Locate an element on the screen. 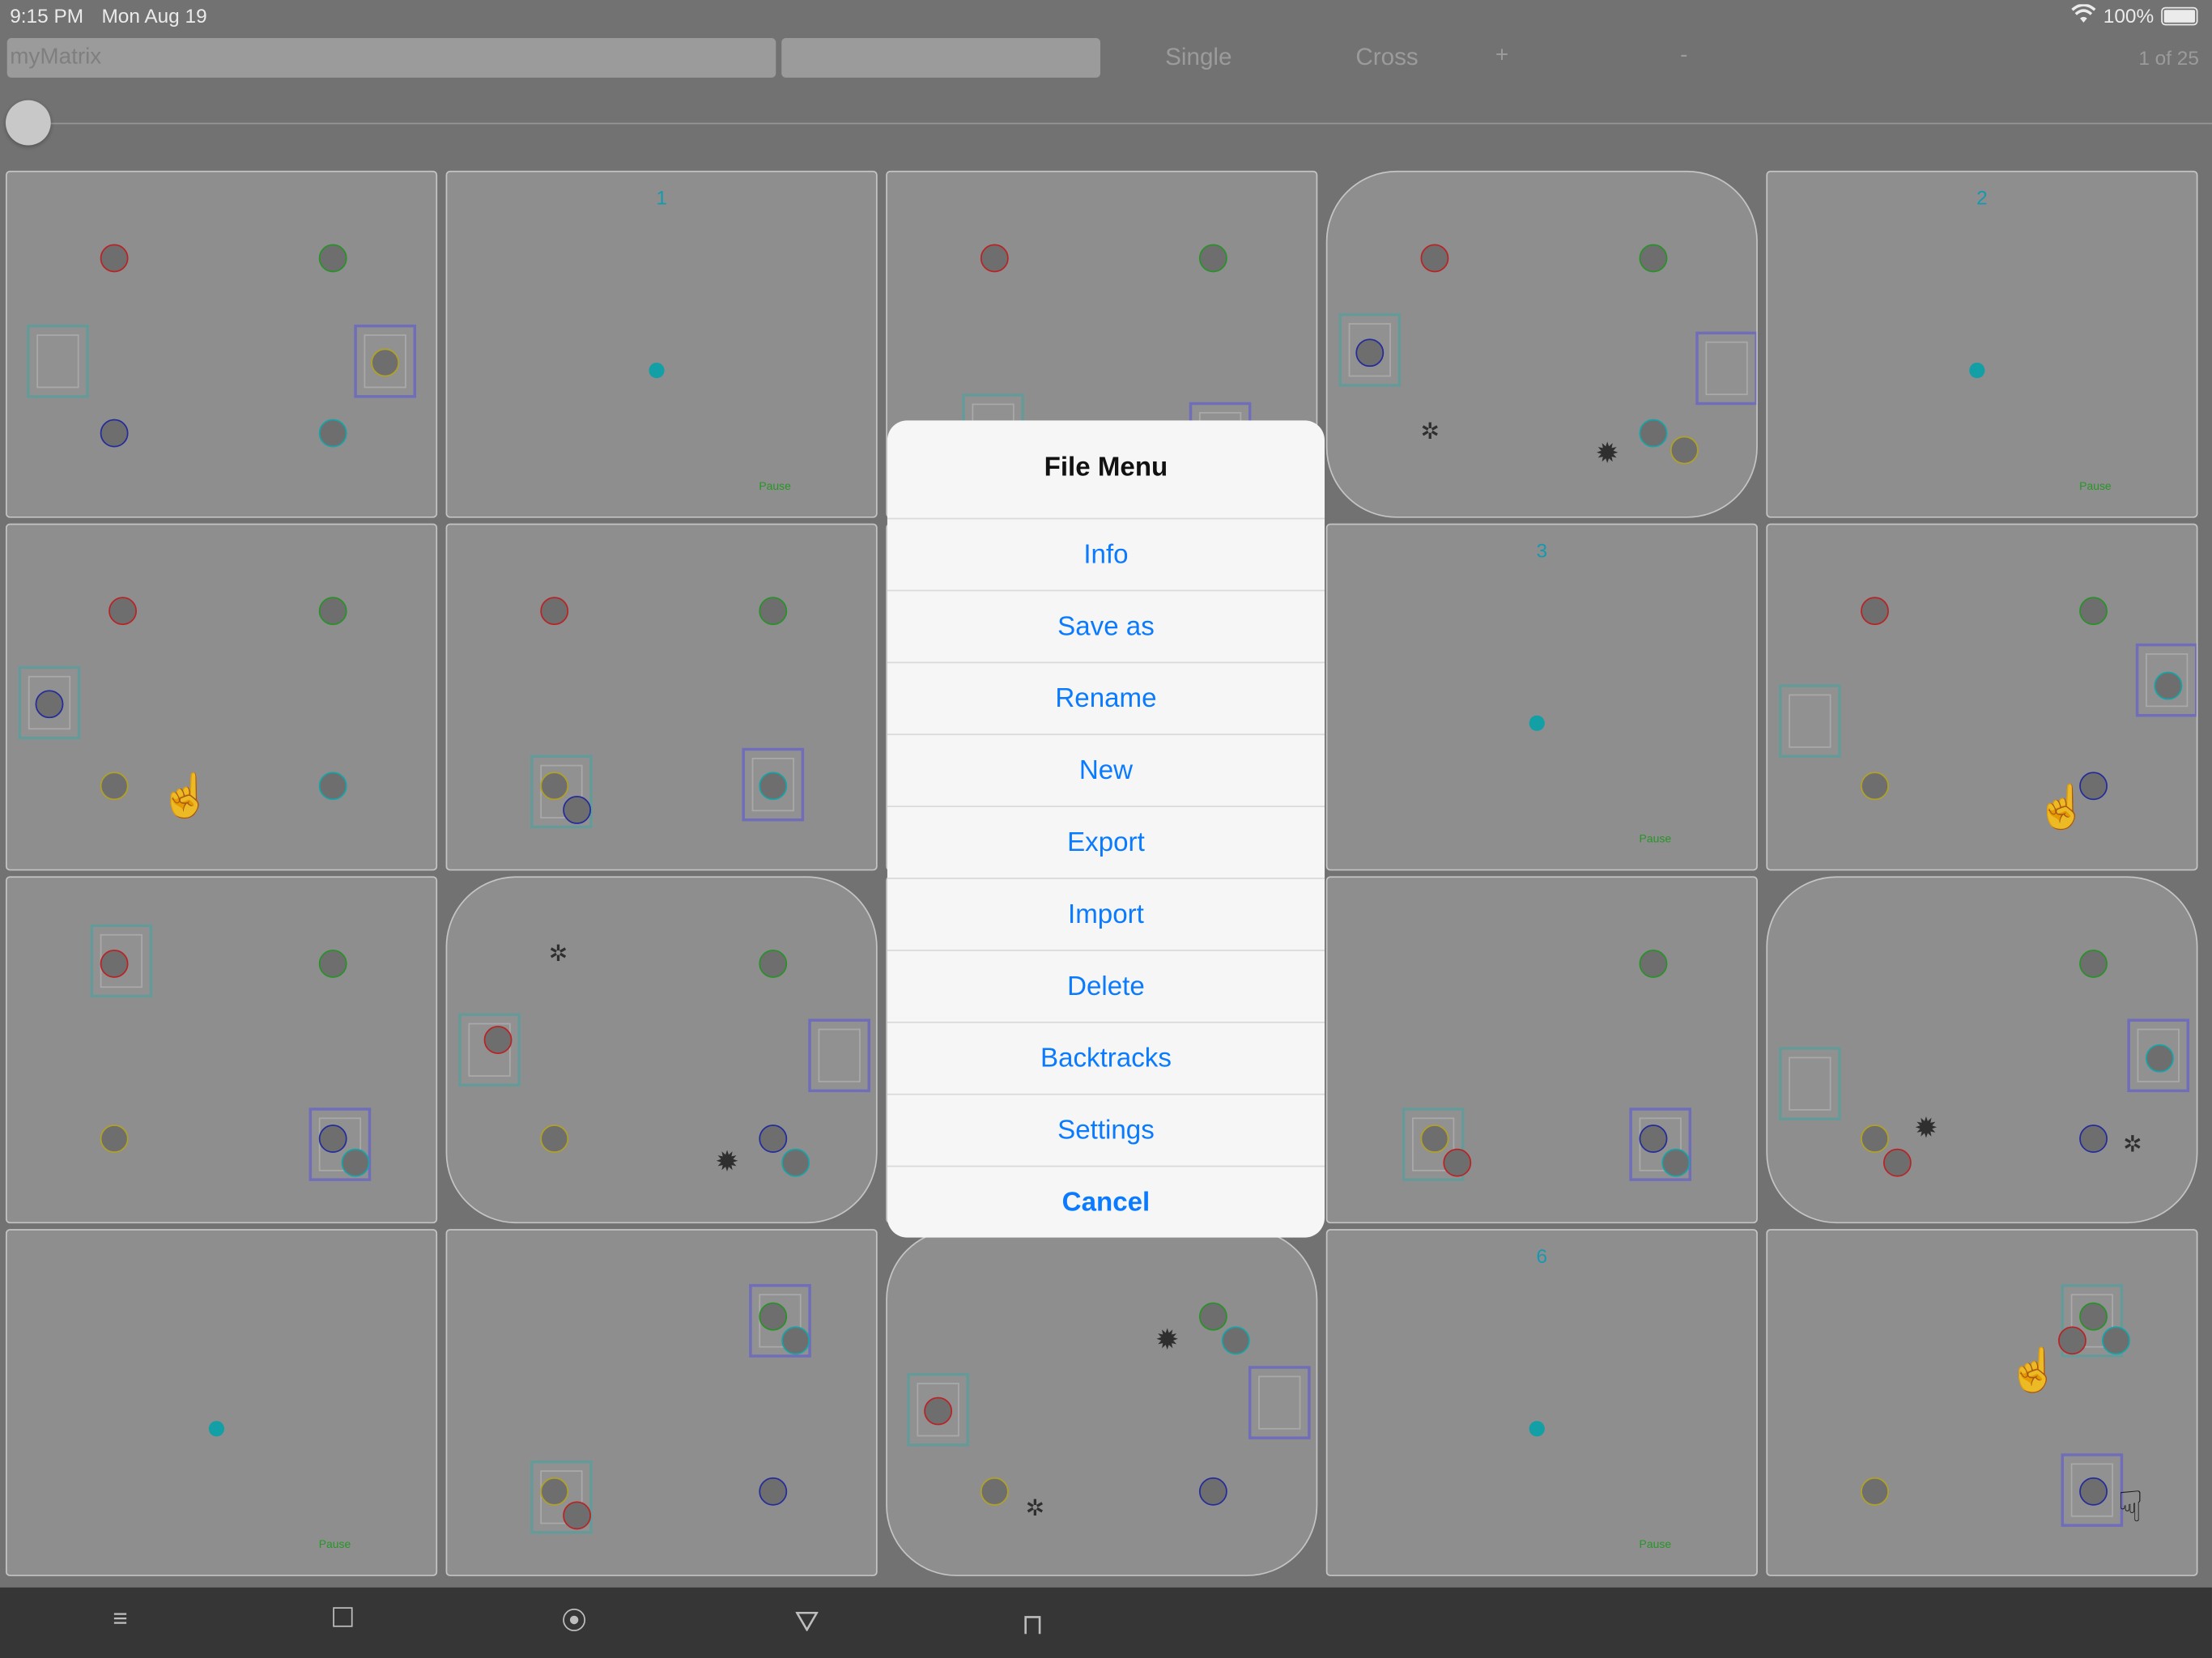 The height and width of the screenshot is (1658, 2212). bracket-icon is located at coordinates (1032, 1627).